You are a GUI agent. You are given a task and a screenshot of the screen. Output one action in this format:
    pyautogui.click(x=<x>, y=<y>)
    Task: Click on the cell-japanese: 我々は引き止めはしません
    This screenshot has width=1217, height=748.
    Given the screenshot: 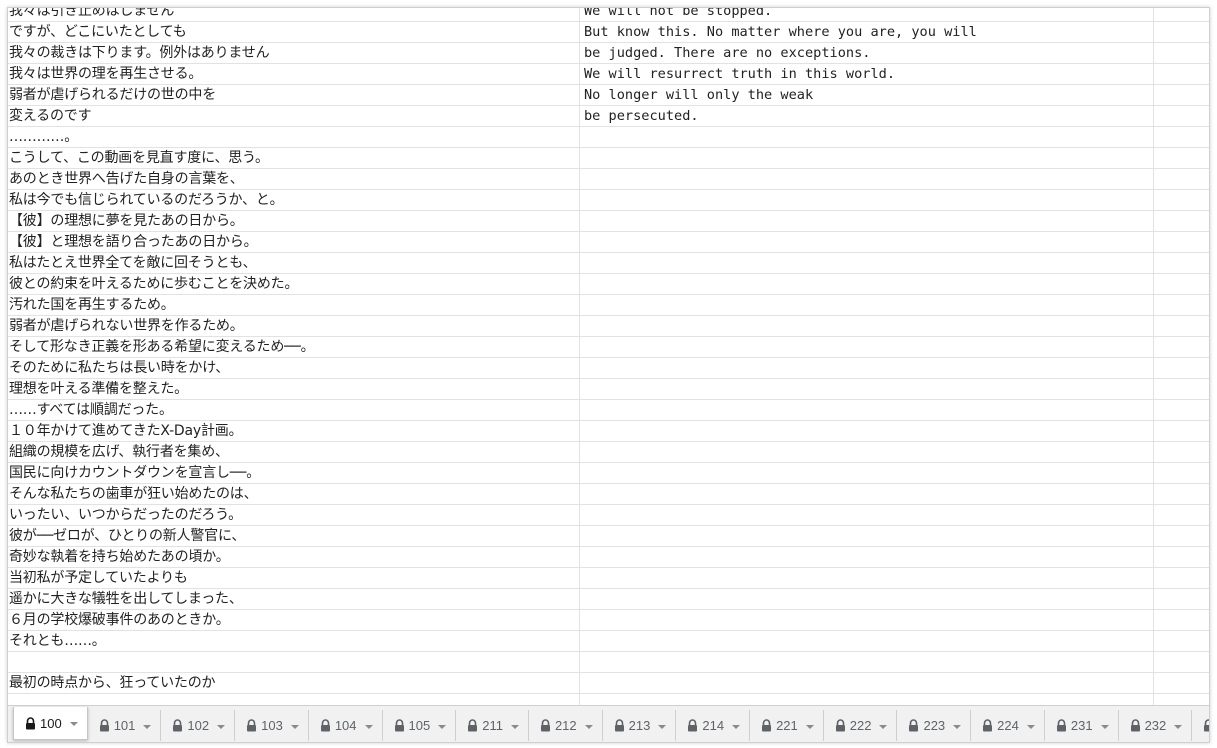 What is the action you would take?
    pyautogui.click(x=294, y=14)
    